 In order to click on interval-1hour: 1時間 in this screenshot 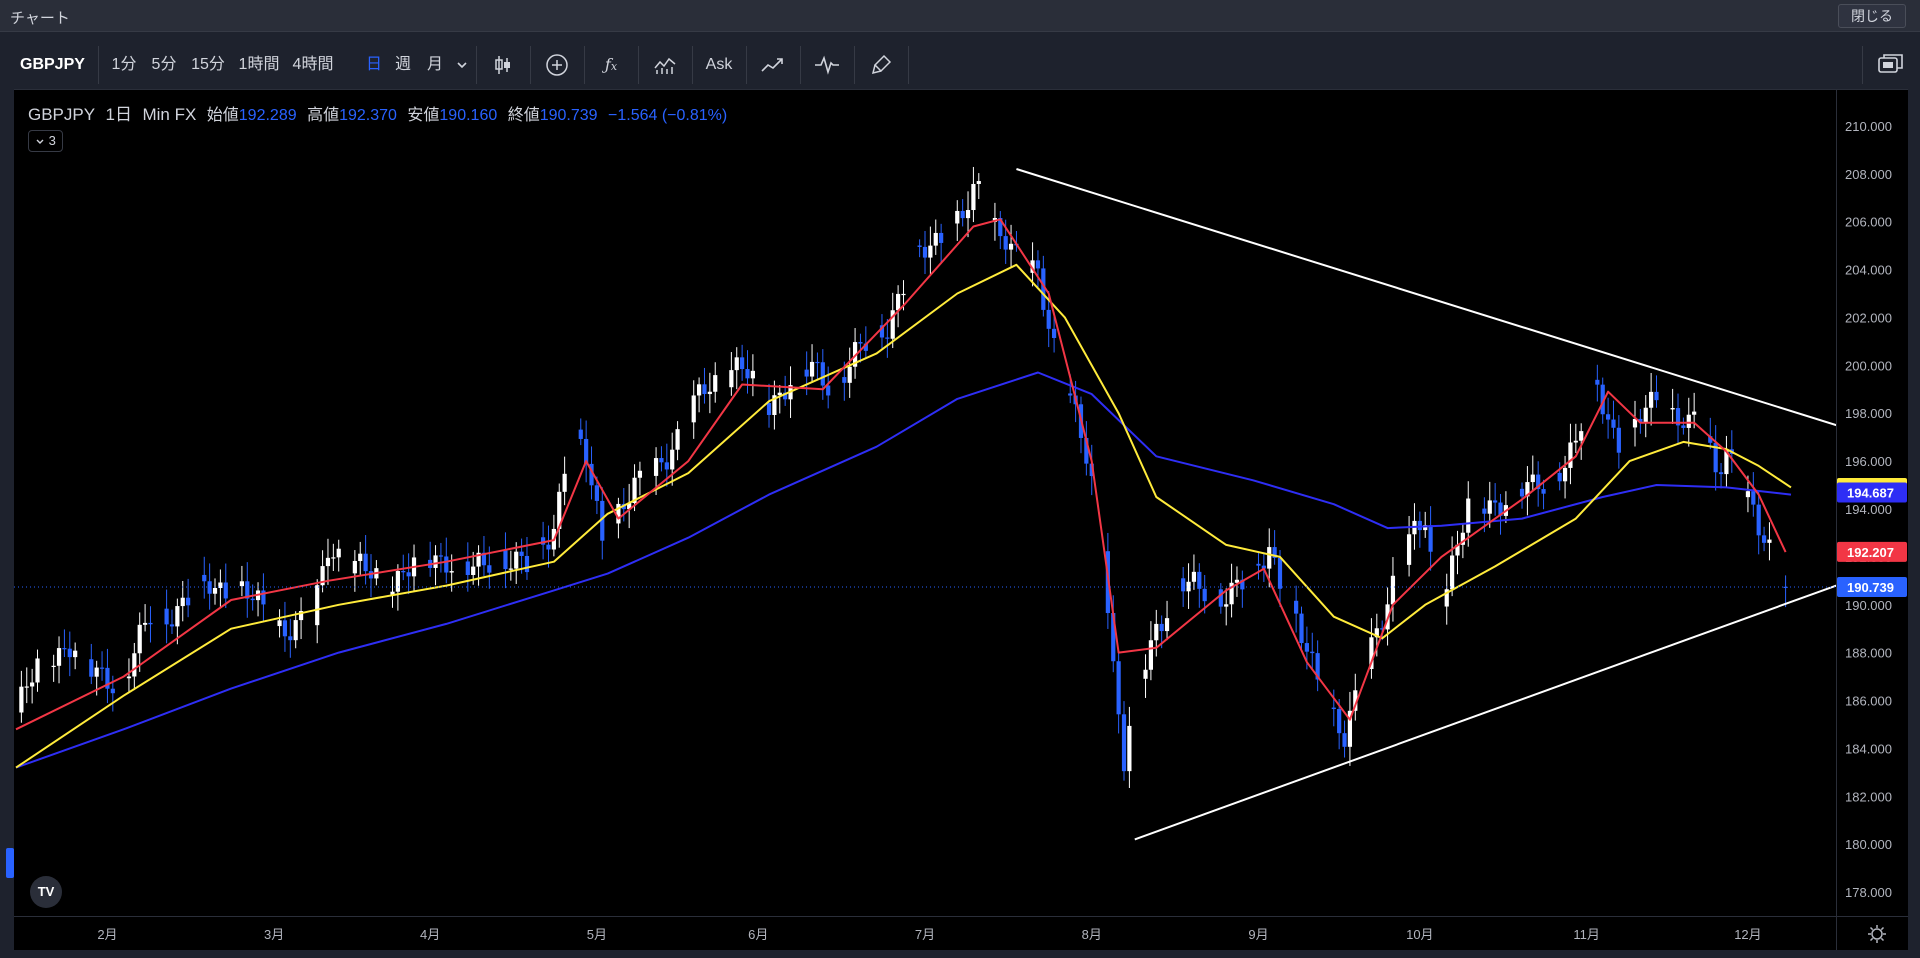, I will do `click(259, 65)`.